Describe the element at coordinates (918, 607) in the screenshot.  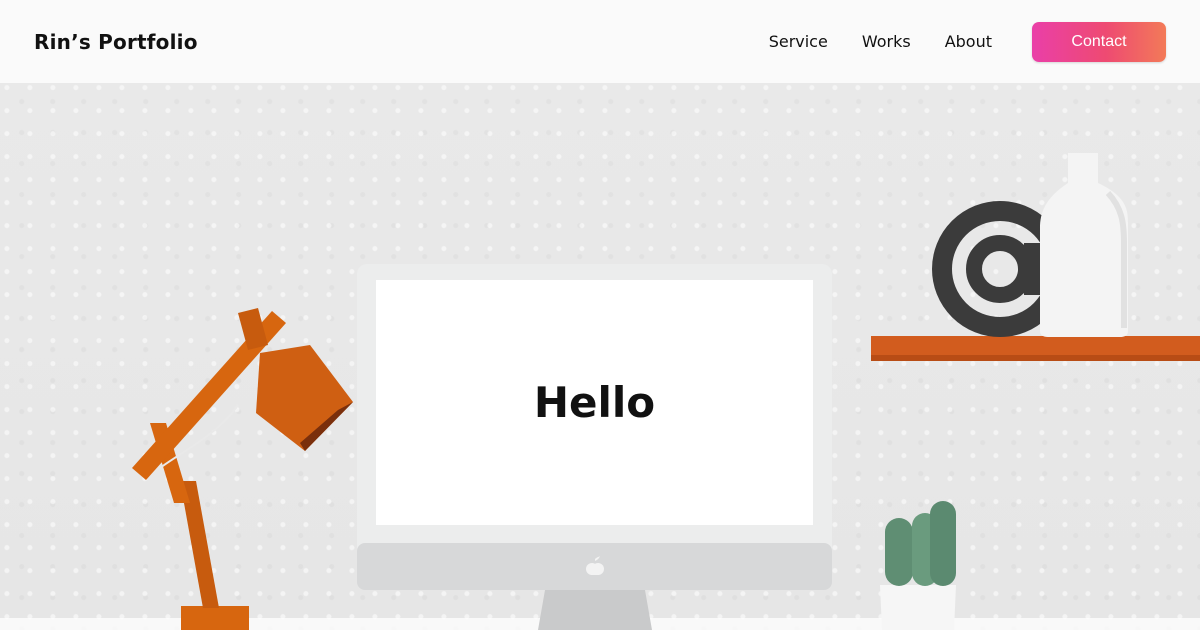
I see `cactus-pot` at that location.